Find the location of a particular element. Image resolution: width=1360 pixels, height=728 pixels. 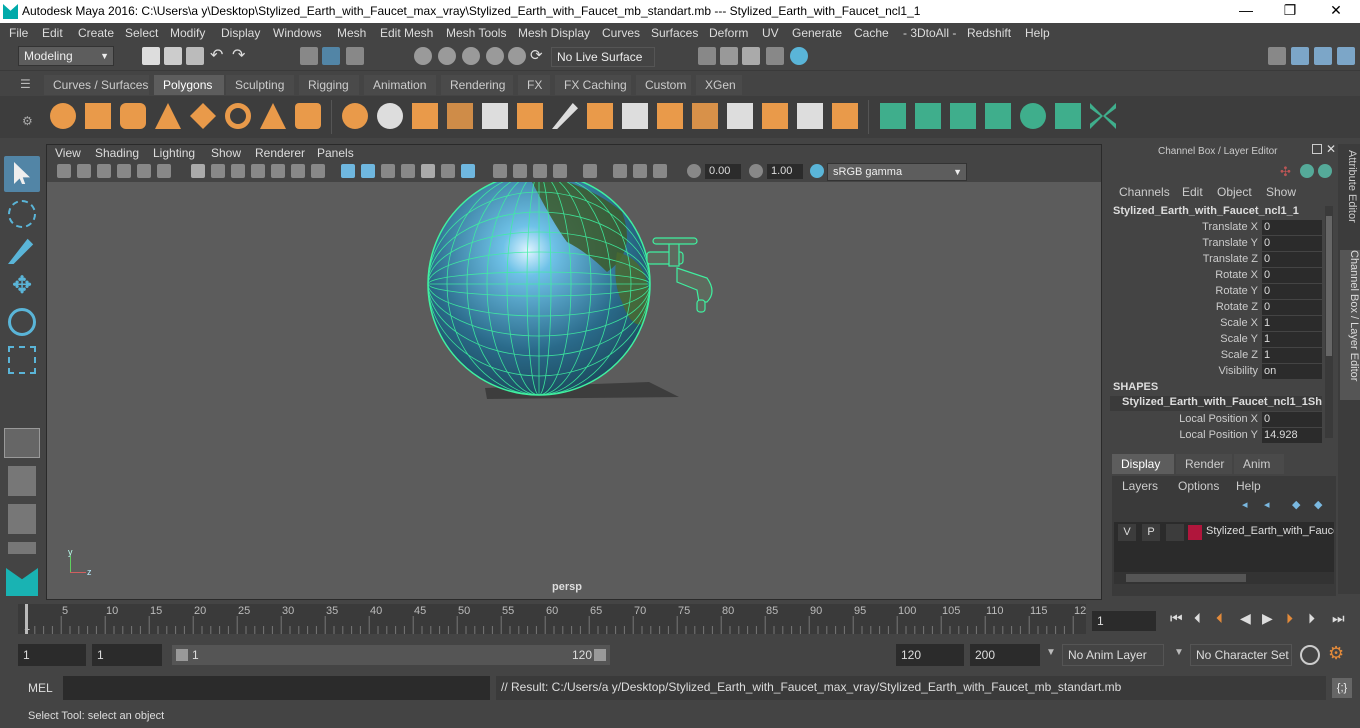

bridge-icon is located at coordinates (670, 116).